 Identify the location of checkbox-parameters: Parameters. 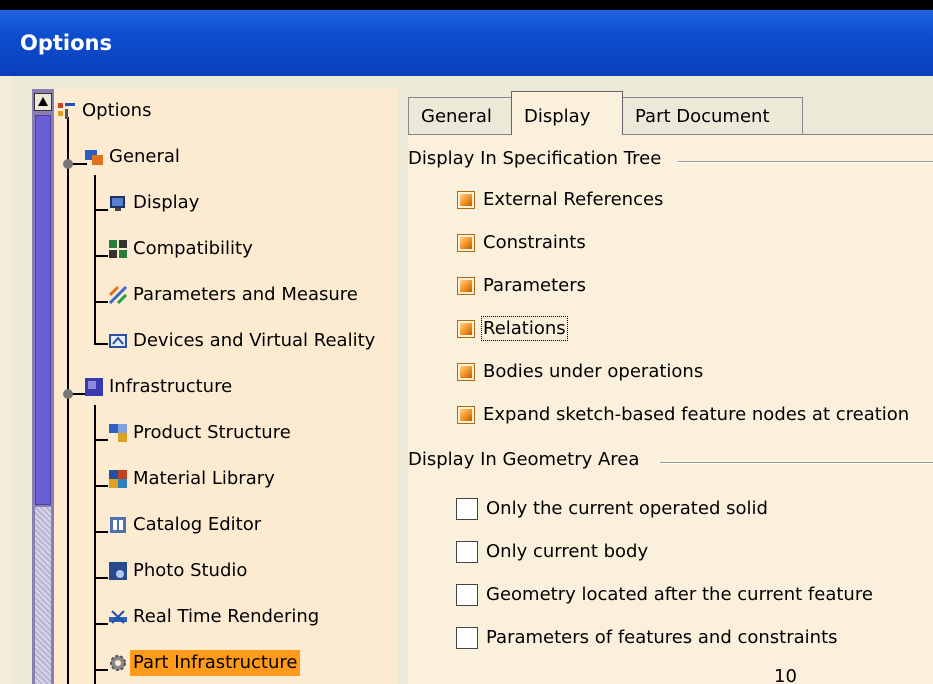
(522, 286).